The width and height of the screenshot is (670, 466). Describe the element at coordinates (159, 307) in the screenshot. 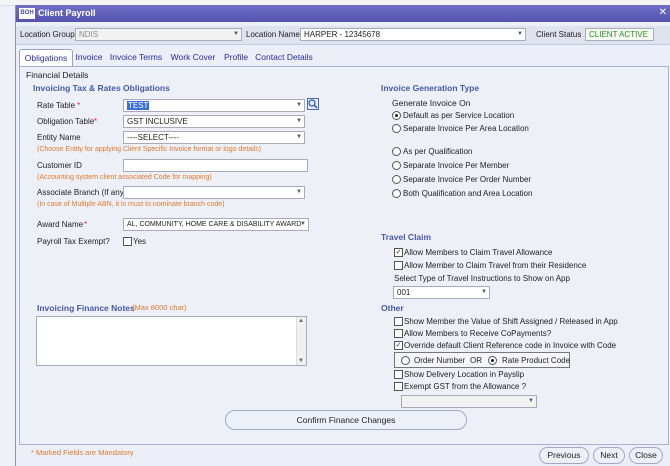

I see `finance-notes-max-hint: (Max 8000 char)` at that location.